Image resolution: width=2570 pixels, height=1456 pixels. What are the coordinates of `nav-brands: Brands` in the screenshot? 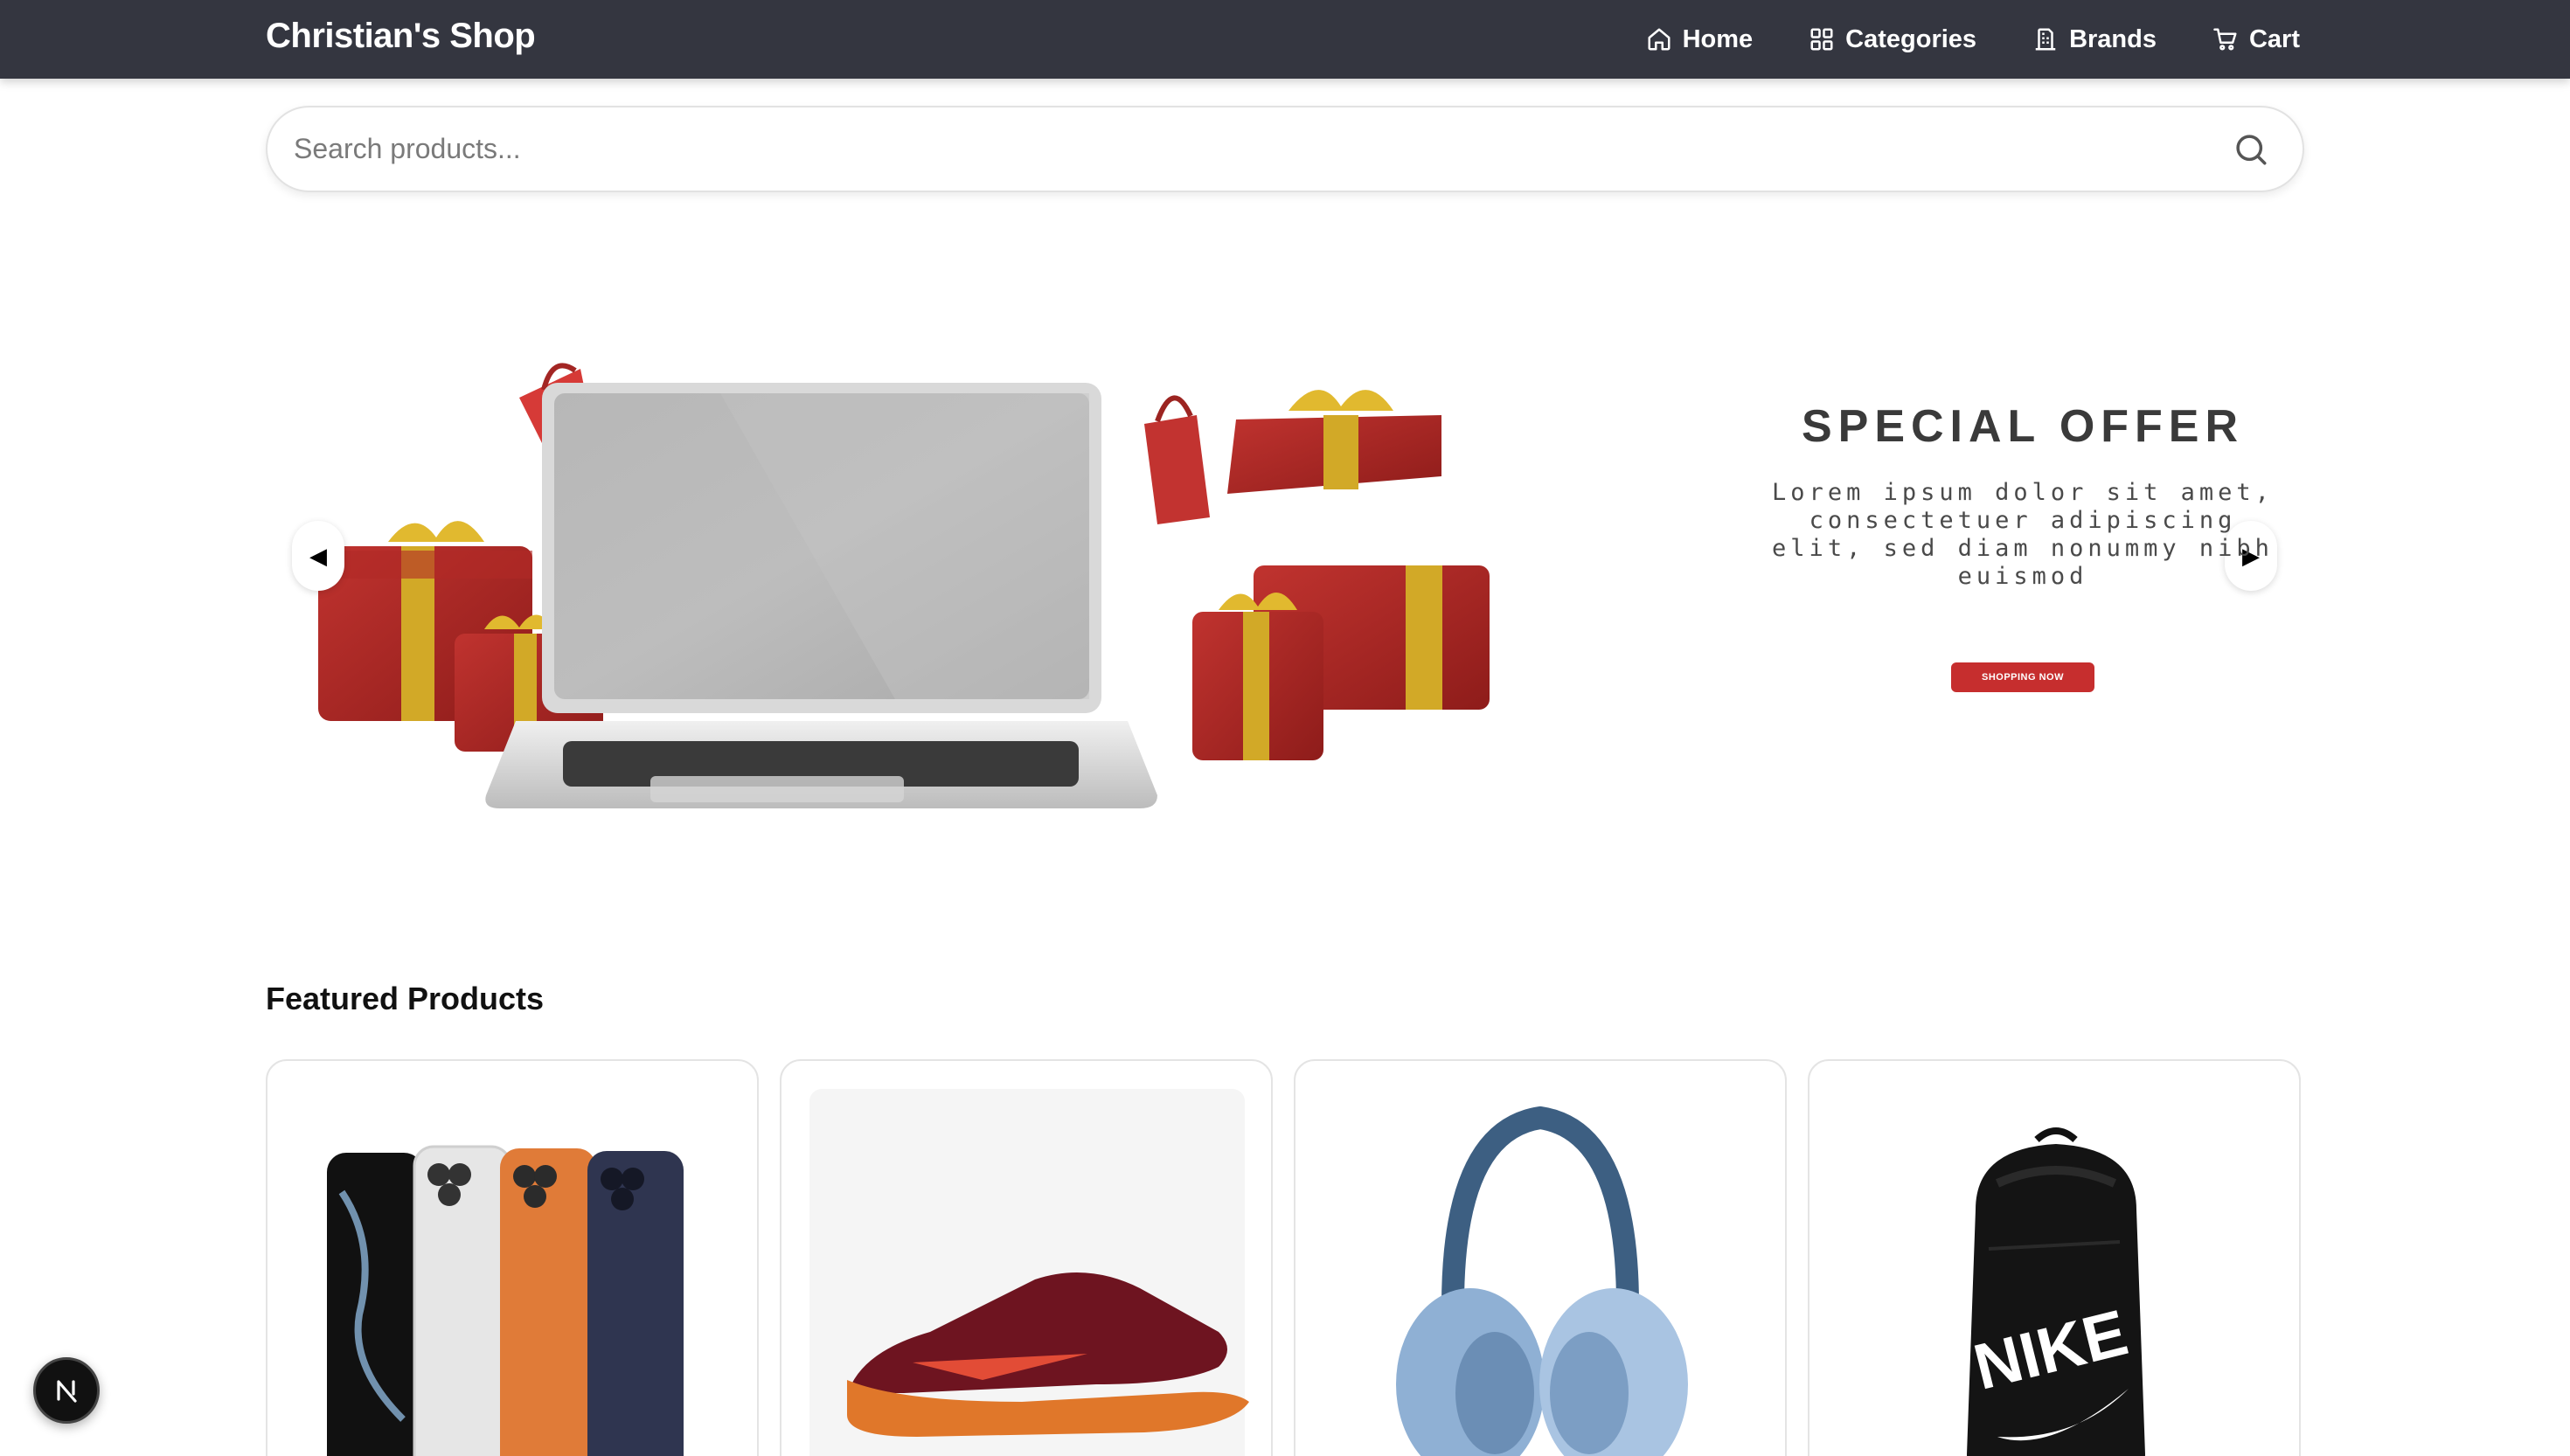 It's located at (2094, 39).